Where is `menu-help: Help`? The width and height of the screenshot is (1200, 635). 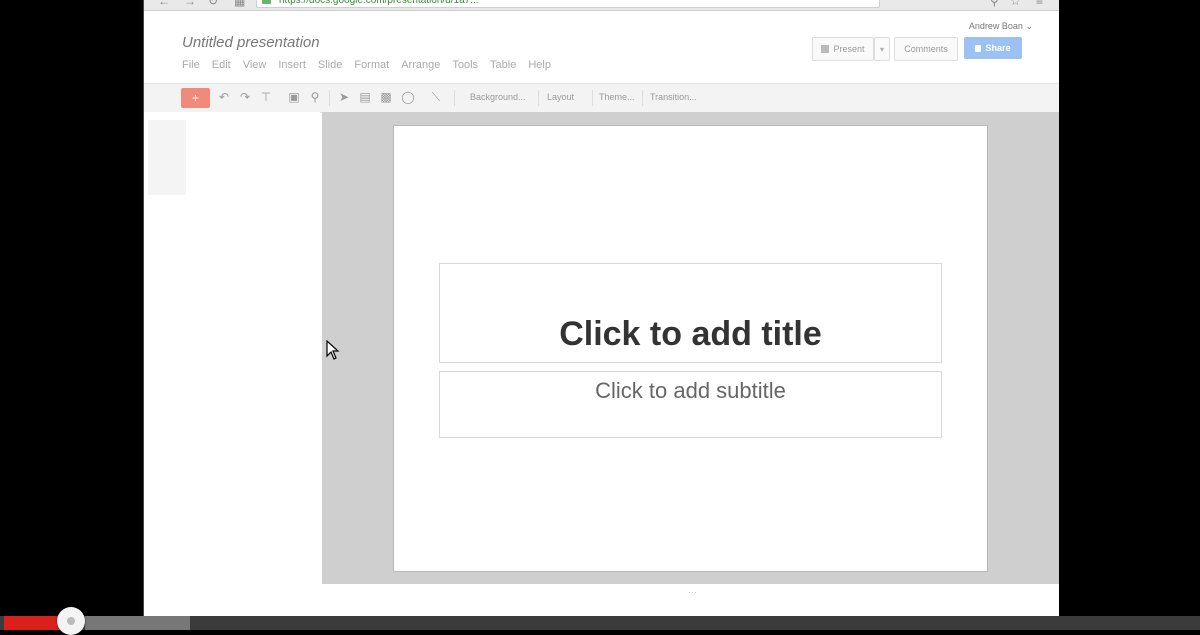 menu-help: Help is located at coordinates (539, 65).